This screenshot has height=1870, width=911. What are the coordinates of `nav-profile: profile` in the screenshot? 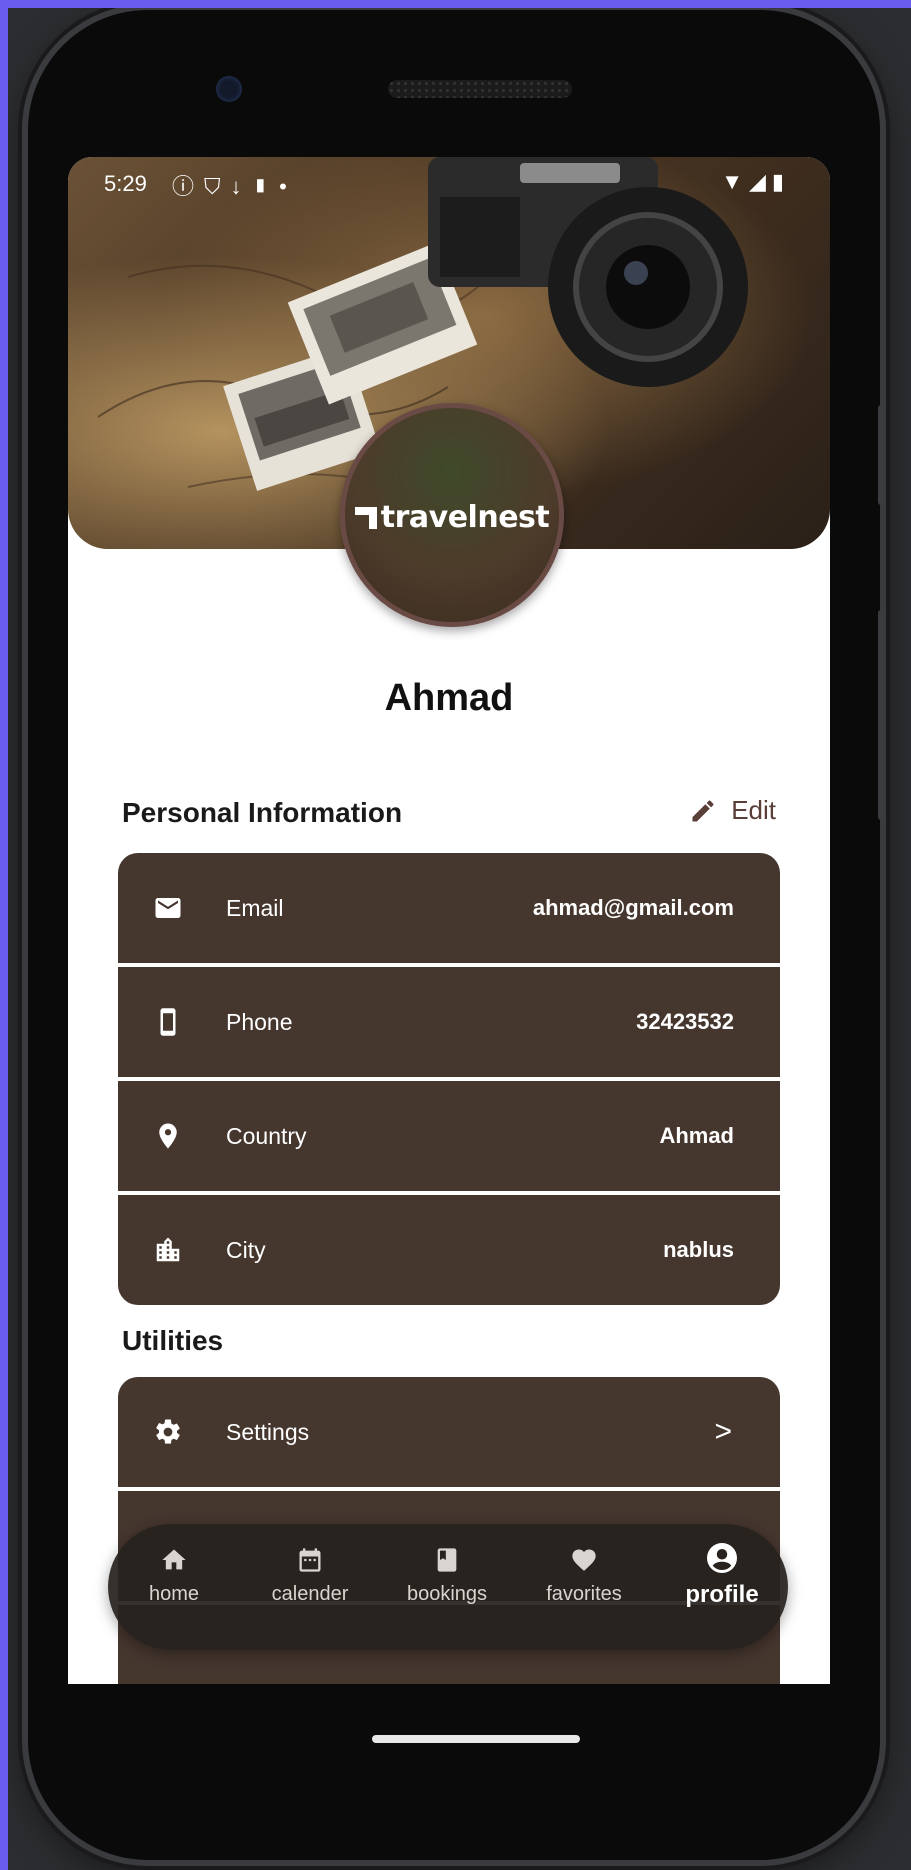 It's located at (722, 1574).